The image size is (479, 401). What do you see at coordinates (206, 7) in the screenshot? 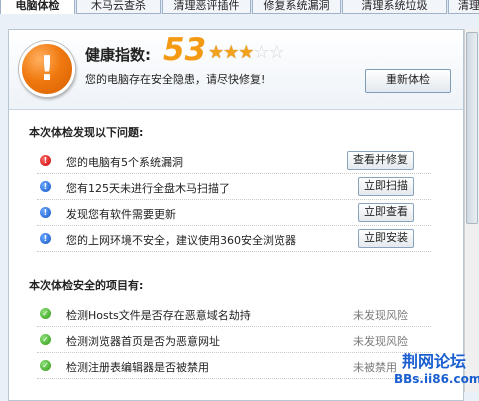
I see `tab-clean-plugins: 清理恶评插件` at bounding box center [206, 7].